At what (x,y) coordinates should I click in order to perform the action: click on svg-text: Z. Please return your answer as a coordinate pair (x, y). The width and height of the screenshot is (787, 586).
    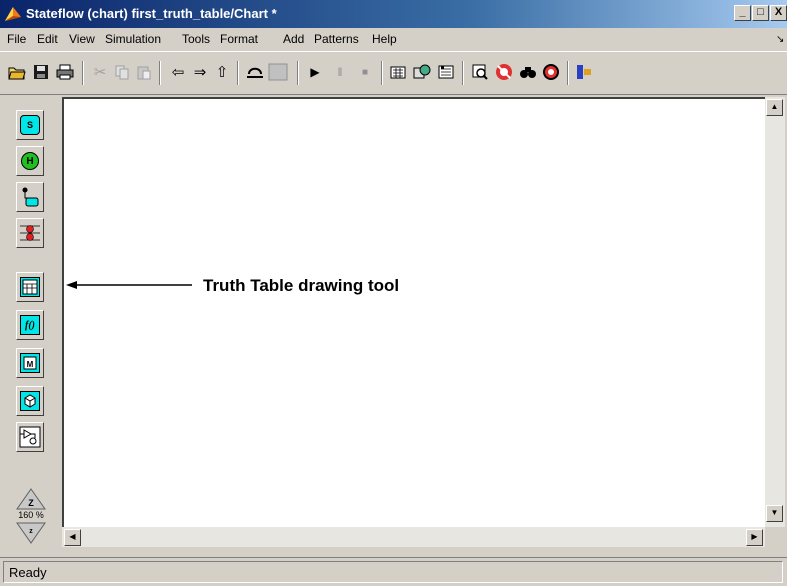
    Looking at the image, I should click on (31, 503).